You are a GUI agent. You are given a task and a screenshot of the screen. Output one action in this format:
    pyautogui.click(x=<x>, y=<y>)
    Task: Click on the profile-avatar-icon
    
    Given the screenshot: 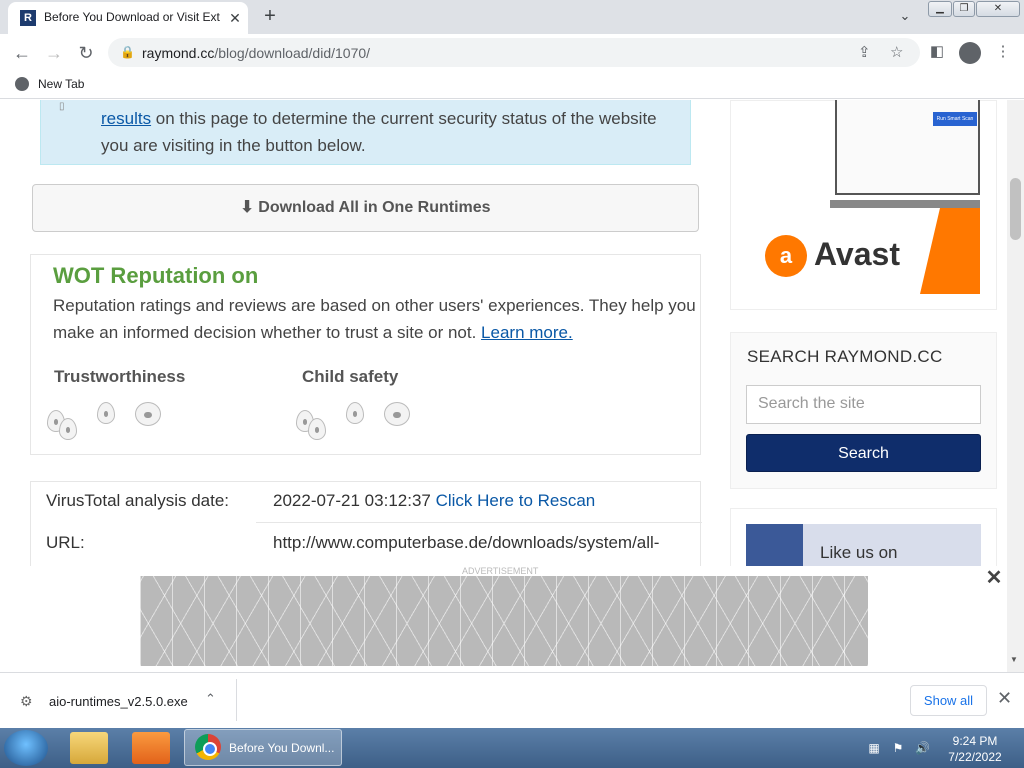 What is the action you would take?
    pyautogui.click(x=970, y=53)
    